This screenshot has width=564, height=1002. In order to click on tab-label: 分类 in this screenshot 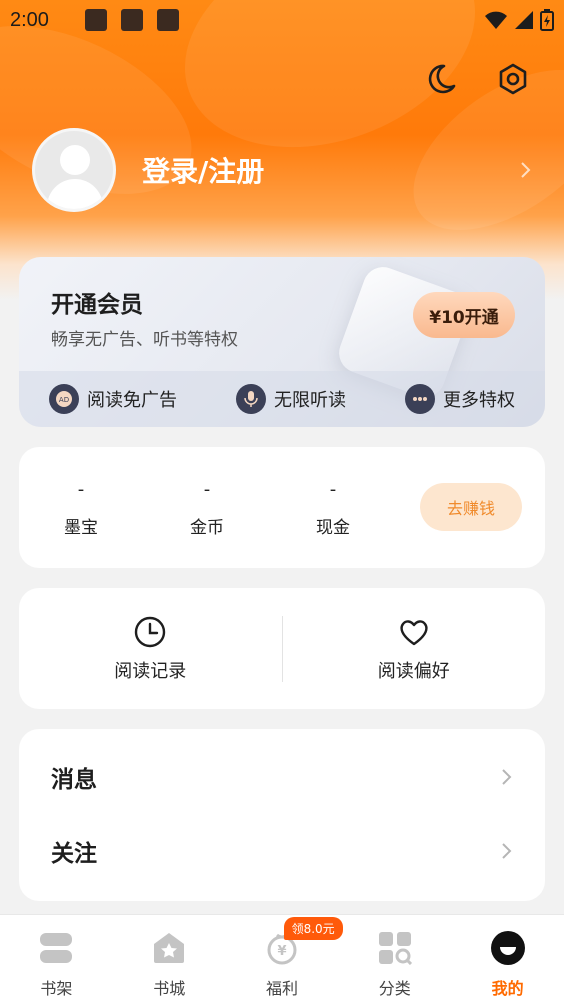, I will do `click(394, 988)`.